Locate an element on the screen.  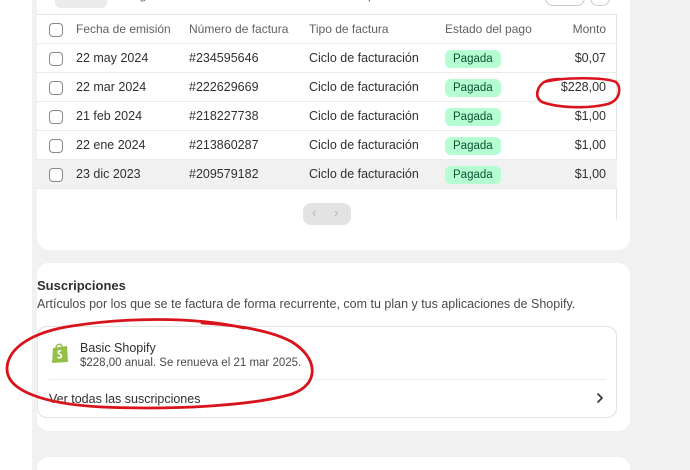
sort-button is located at coordinates (600, 3).